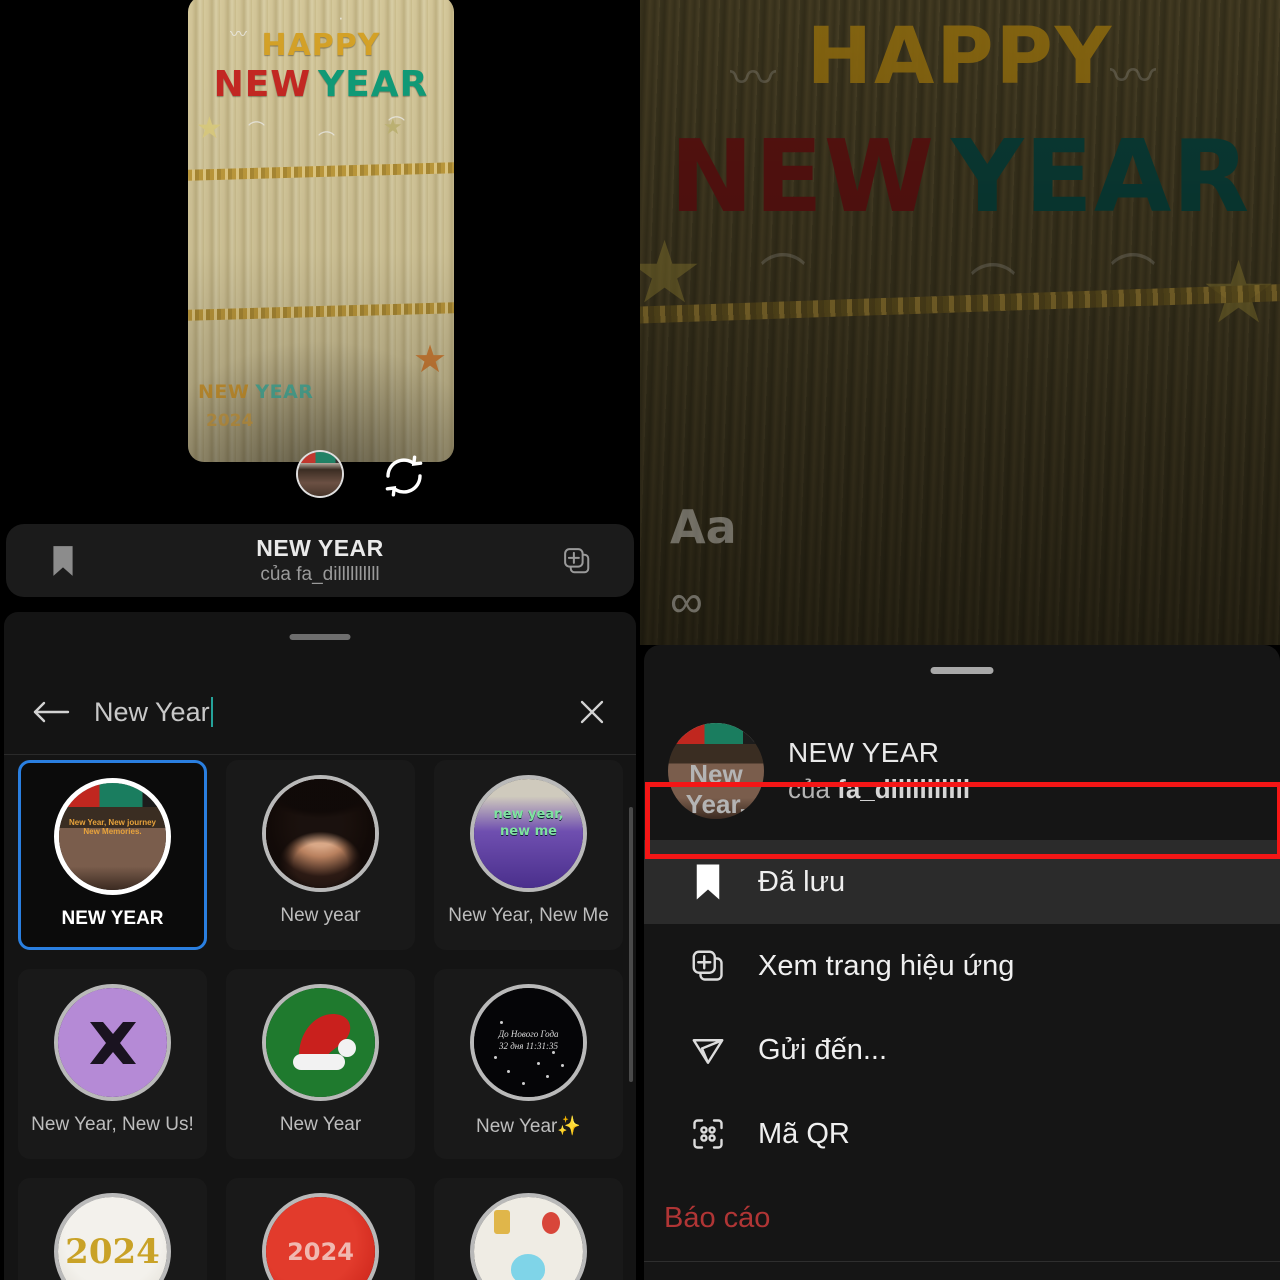  I want to click on thumb-x-logo, so click(112, 1042).